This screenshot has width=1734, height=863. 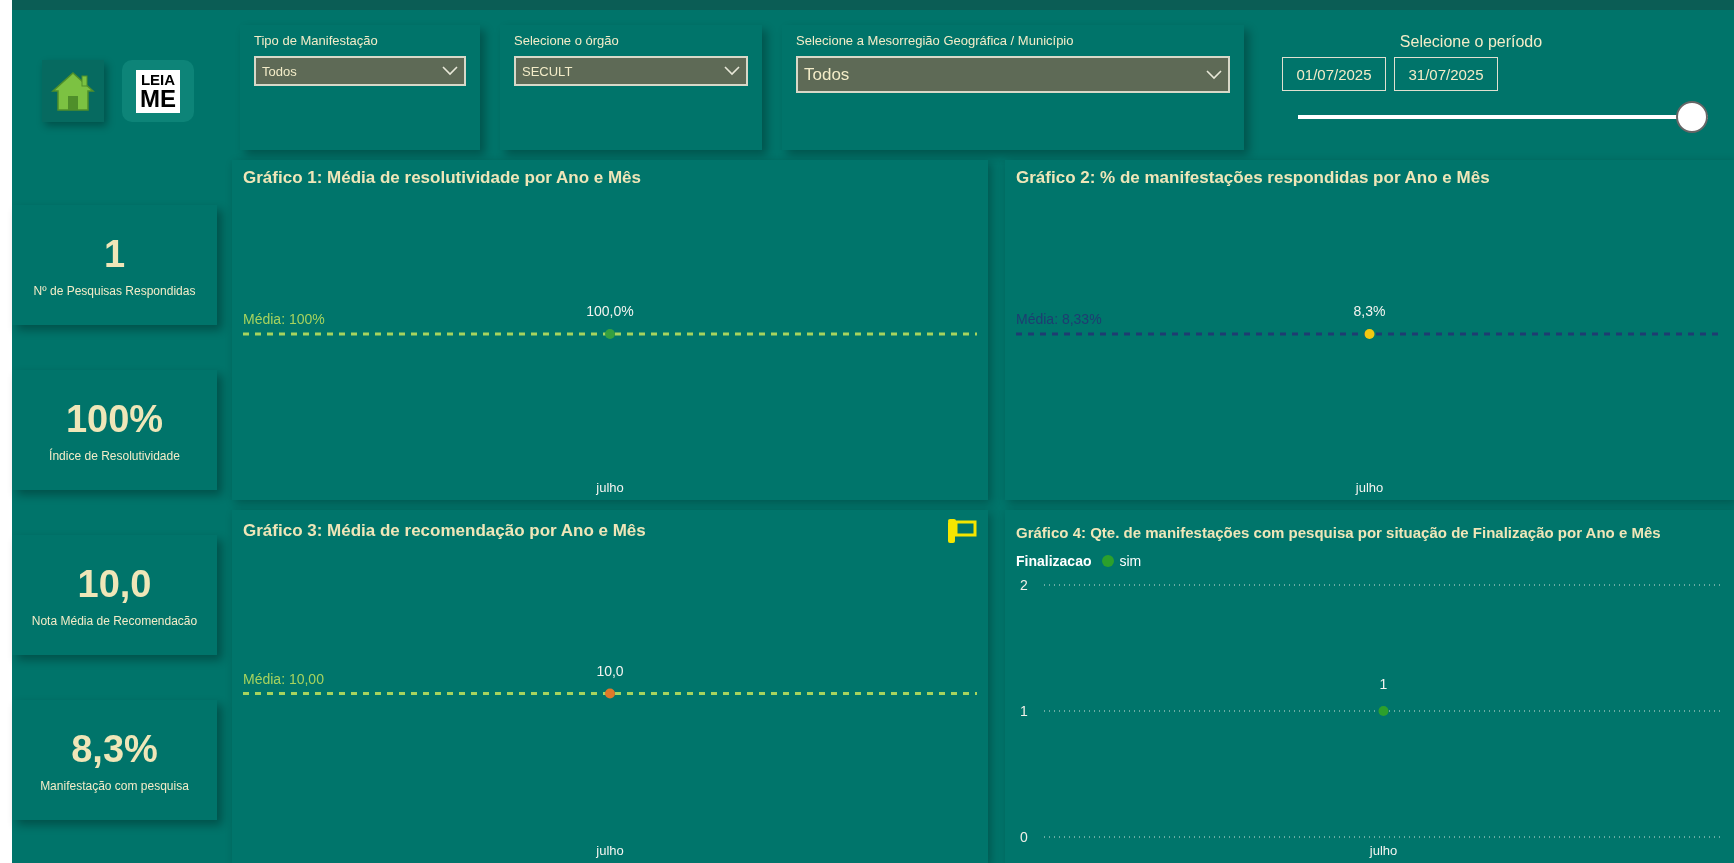 I want to click on legend-title: Finalizacao, so click(x=1054, y=561).